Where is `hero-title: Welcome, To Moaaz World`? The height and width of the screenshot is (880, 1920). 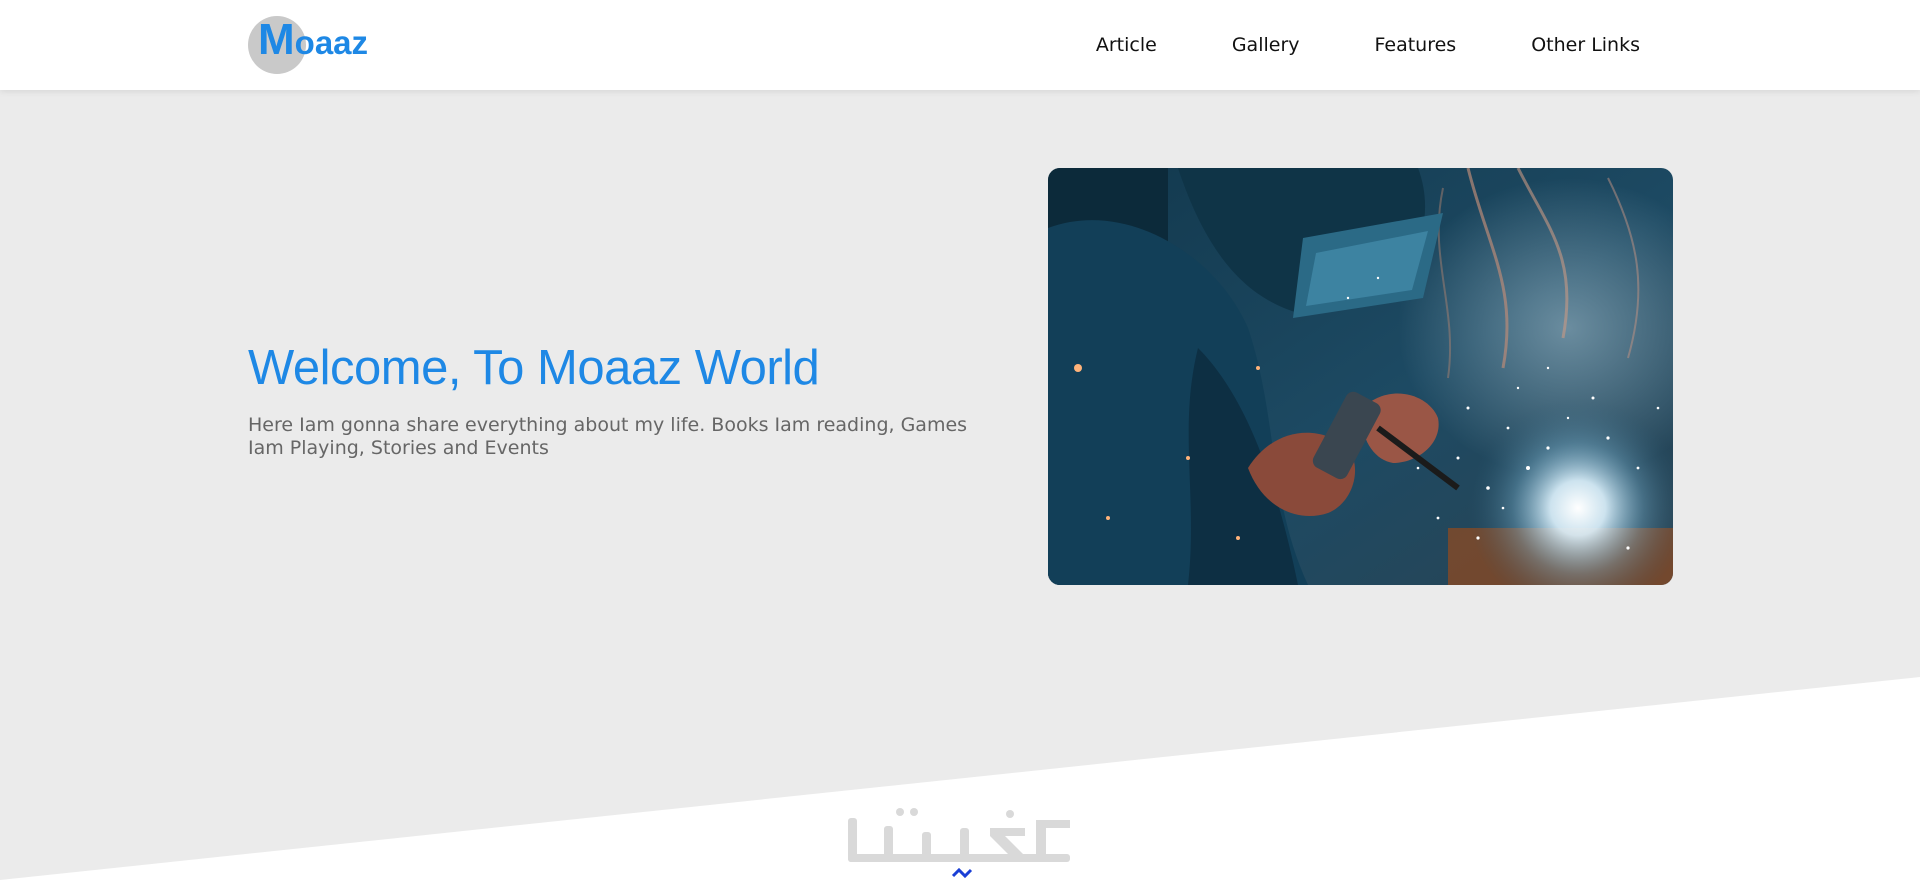
hero-title: Welcome, To Moaaz World is located at coordinates (534, 368).